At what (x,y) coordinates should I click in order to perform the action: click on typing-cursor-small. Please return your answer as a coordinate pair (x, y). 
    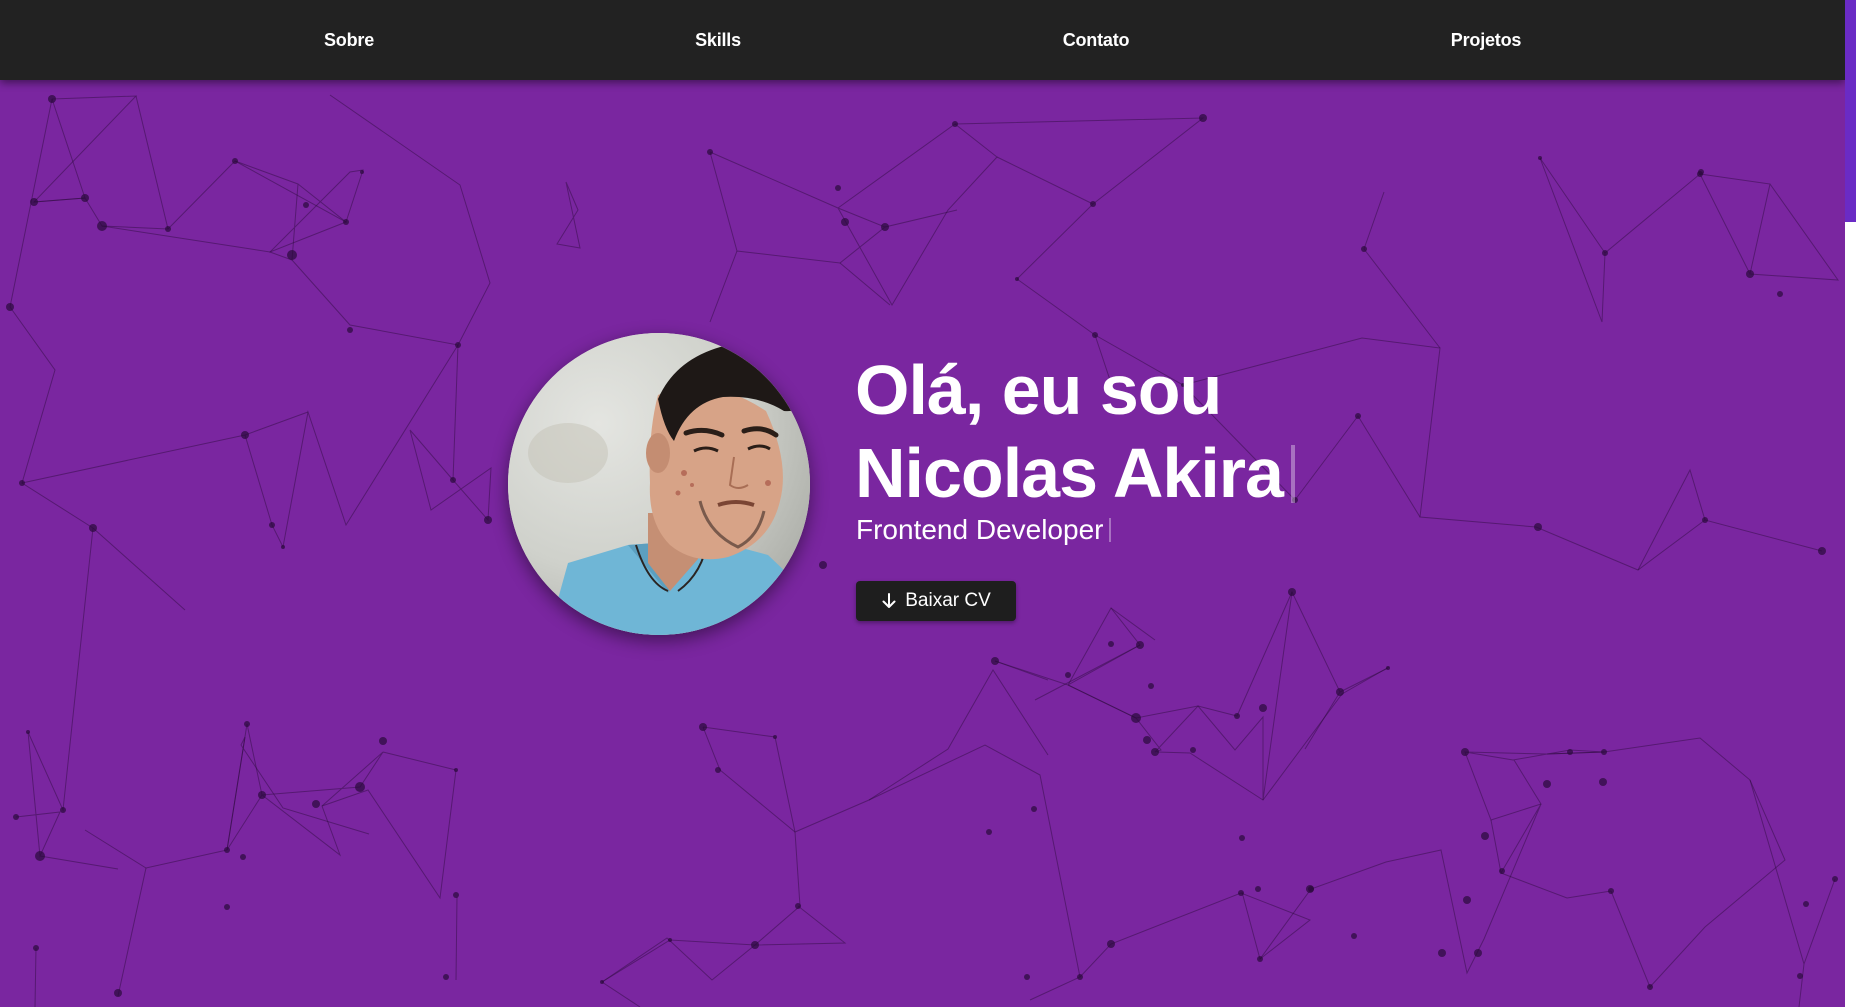
    Looking at the image, I should click on (1110, 530).